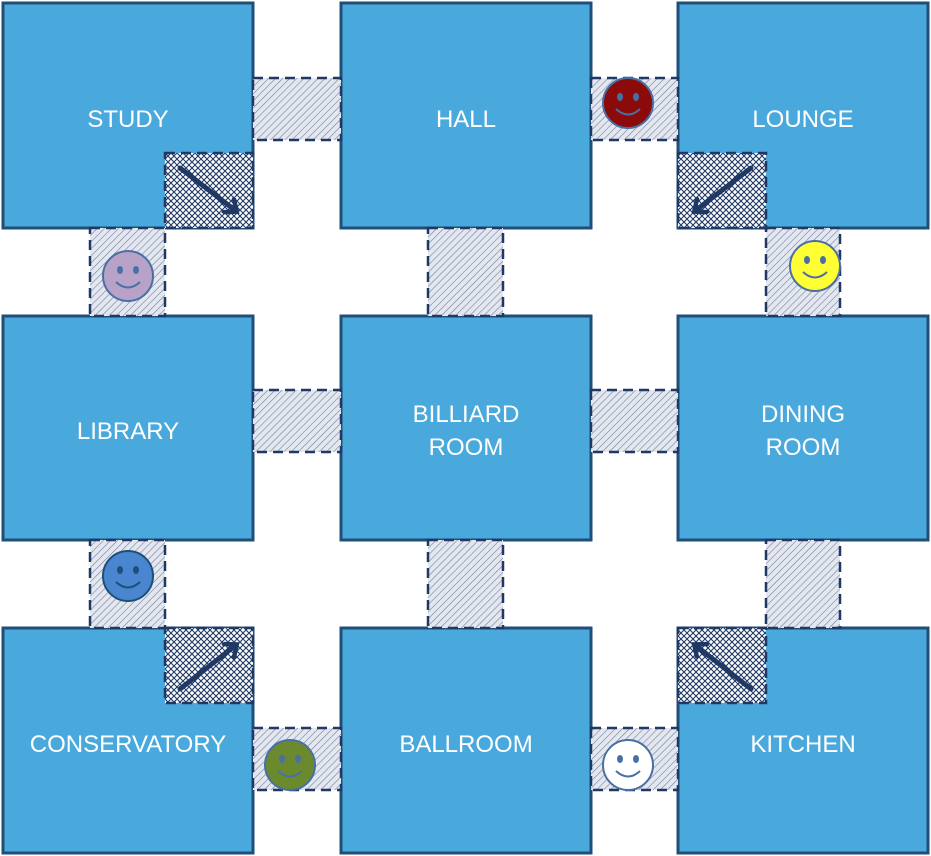 This screenshot has height=856, width=931. What do you see at coordinates (128, 576) in the screenshot?
I see `blue-token-icon` at bounding box center [128, 576].